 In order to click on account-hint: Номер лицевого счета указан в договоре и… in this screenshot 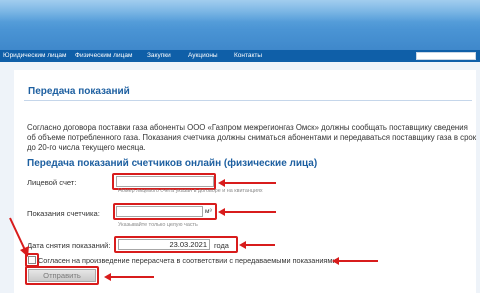, I will do `click(190, 191)`.